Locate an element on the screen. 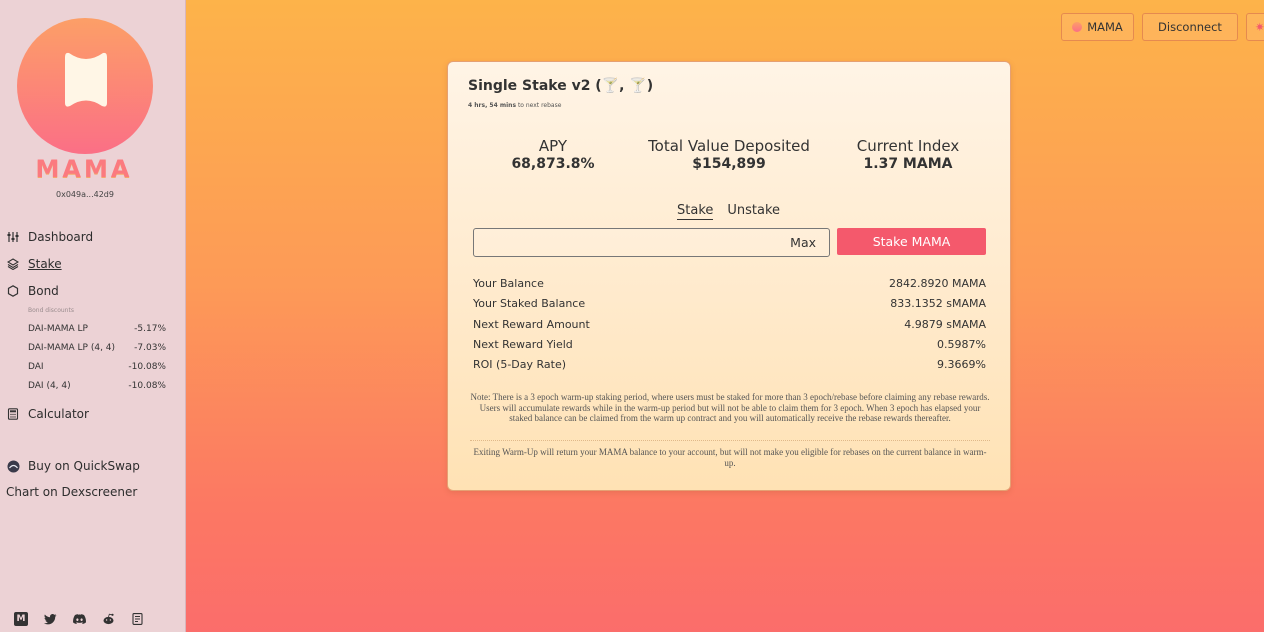 This screenshot has height=632, width=1264. index-stat: Current Index 1.37 MAMA is located at coordinates (908, 154).